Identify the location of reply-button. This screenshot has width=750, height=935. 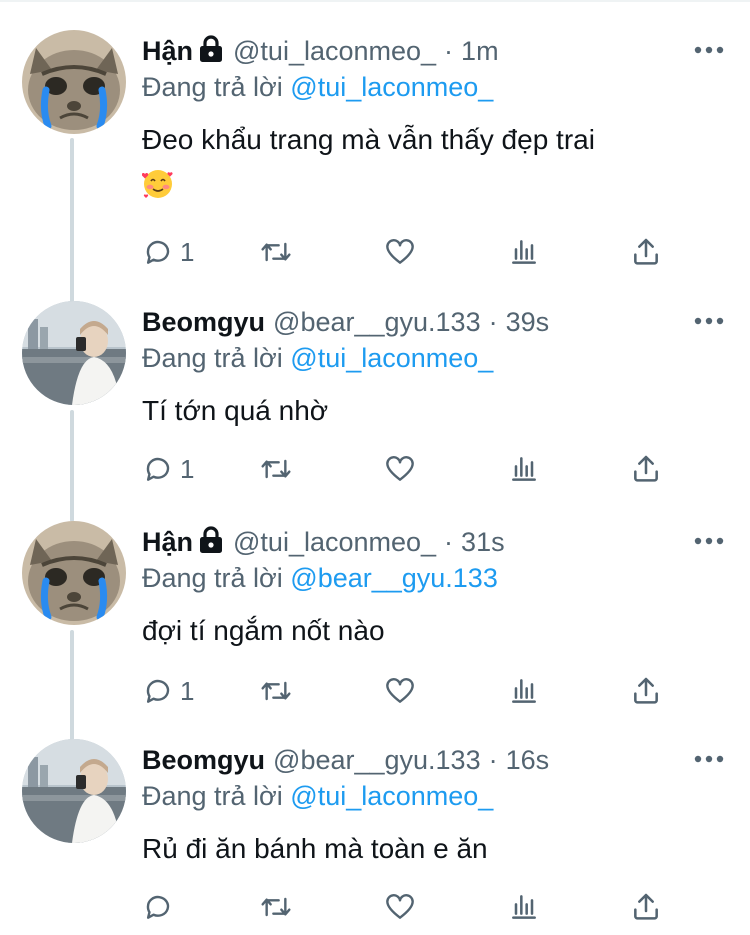
(161, 907).